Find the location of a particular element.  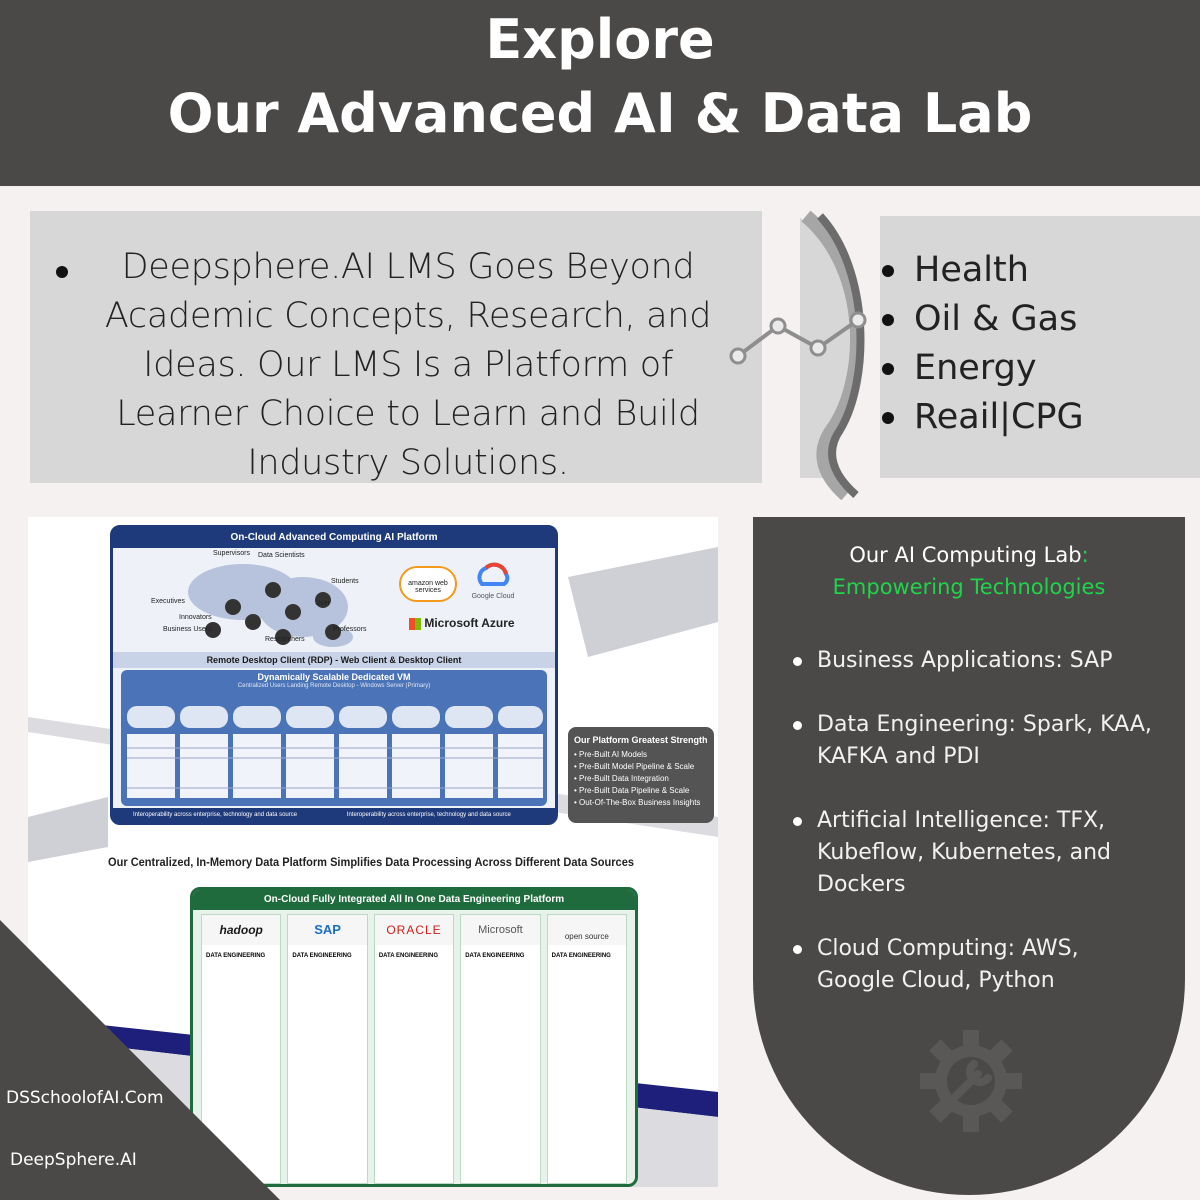

strength-title: Our Platform Greatest Strength is located at coordinates (641, 740).